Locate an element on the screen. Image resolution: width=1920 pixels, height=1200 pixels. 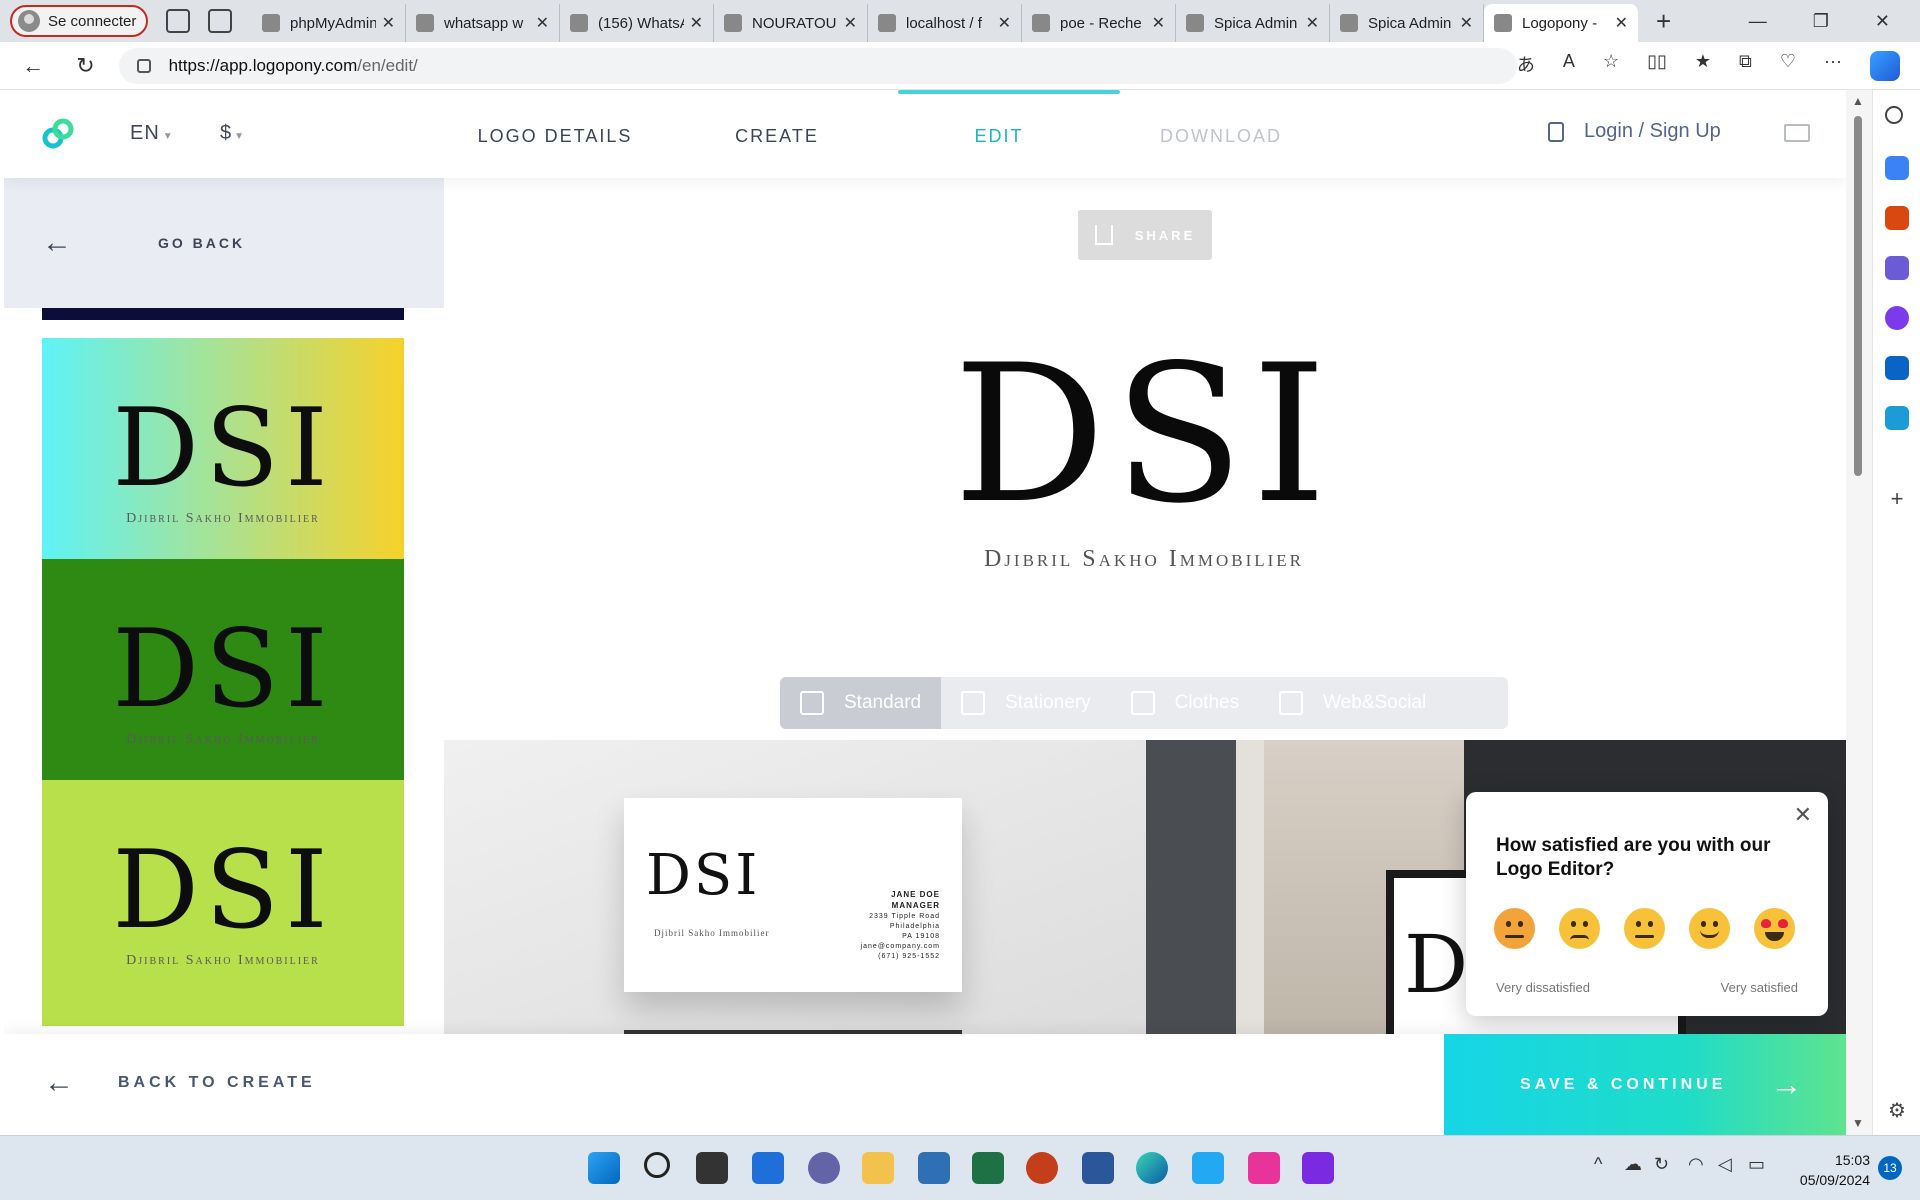
reload-icon: ↻ is located at coordinates (85, 66).